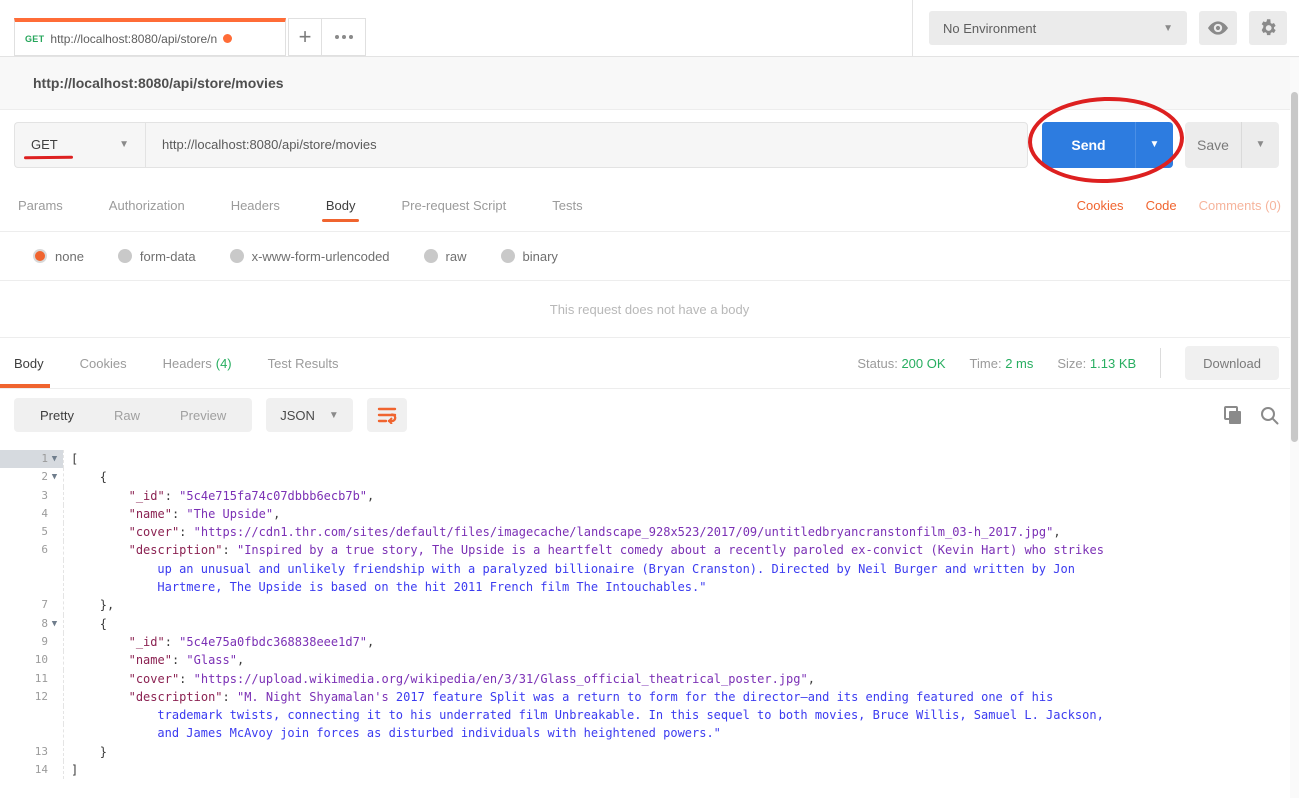 This screenshot has height=798, width=1299. I want to click on code-line: 8 ▼{, so click(649, 623).